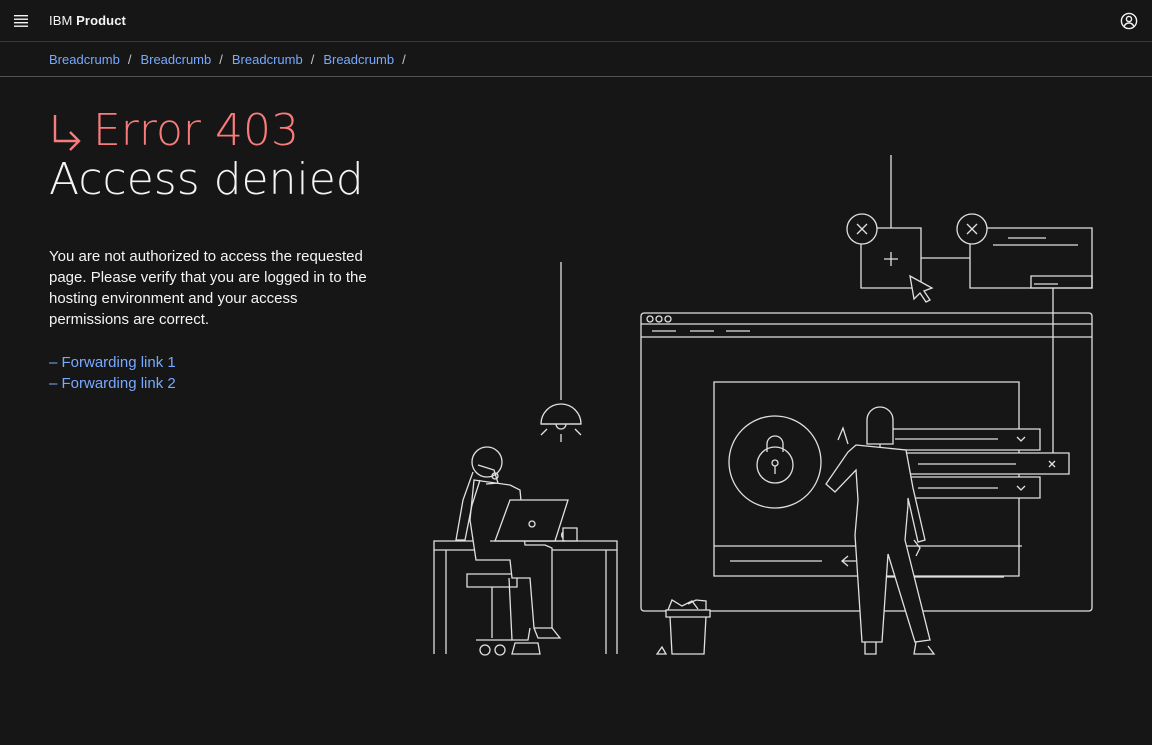 The width and height of the screenshot is (1152, 745). What do you see at coordinates (101, 20) in the screenshot?
I see `brand-product: Product` at bounding box center [101, 20].